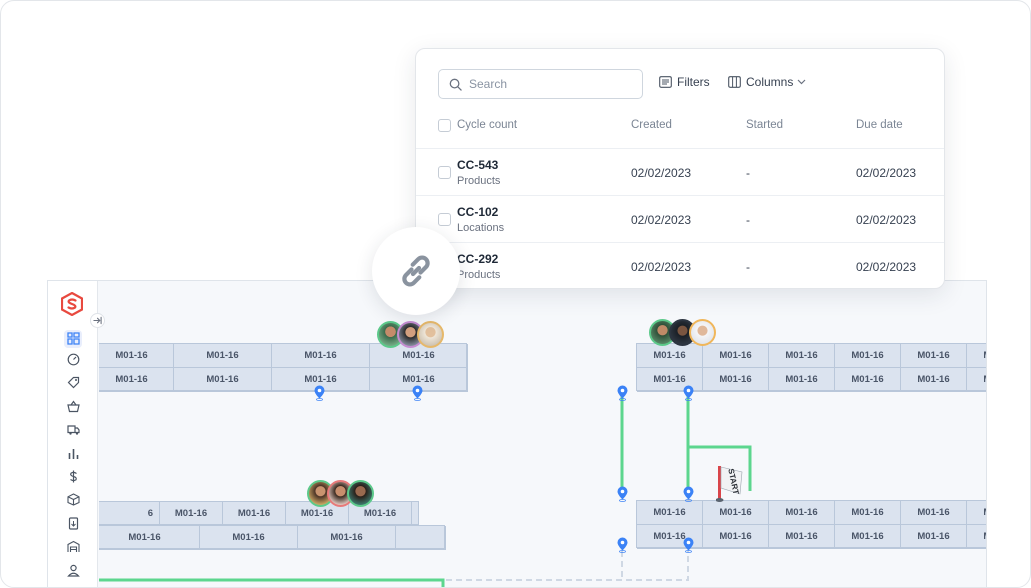 The height and width of the screenshot is (588, 1031). What do you see at coordinates (665, 82) in the screenshot?
I see `filter-list-icon` at bounding box center [665, 82].